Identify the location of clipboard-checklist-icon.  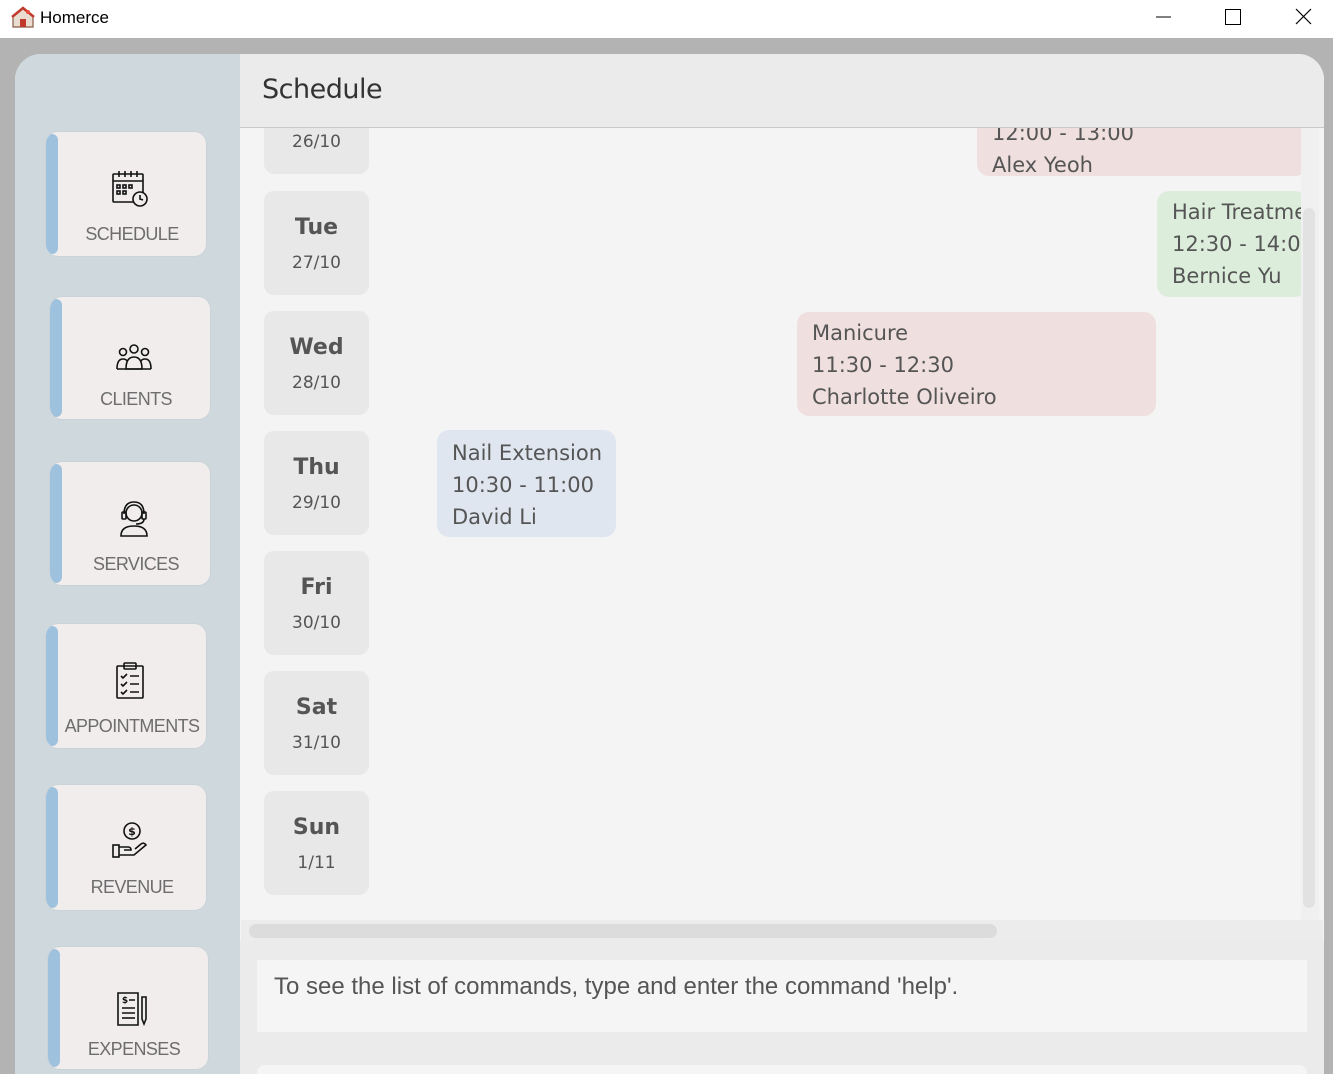
(130, 680).